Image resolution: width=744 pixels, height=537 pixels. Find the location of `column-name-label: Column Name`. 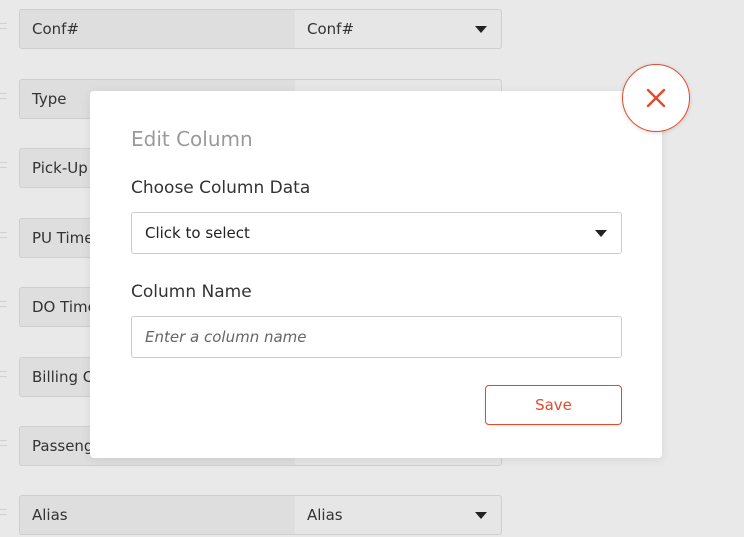

column-name-label: Column Name is located at coordinates (191, 292).